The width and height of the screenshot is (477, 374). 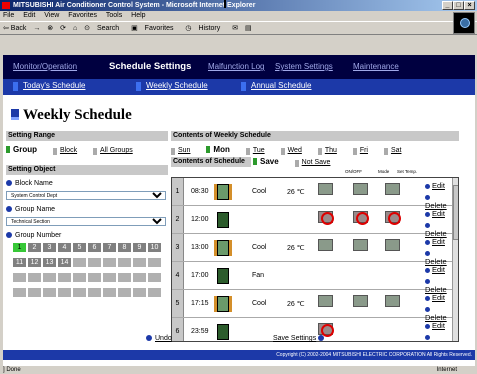 I want to click on group-number-6: 6, so click(x=94, y=247).